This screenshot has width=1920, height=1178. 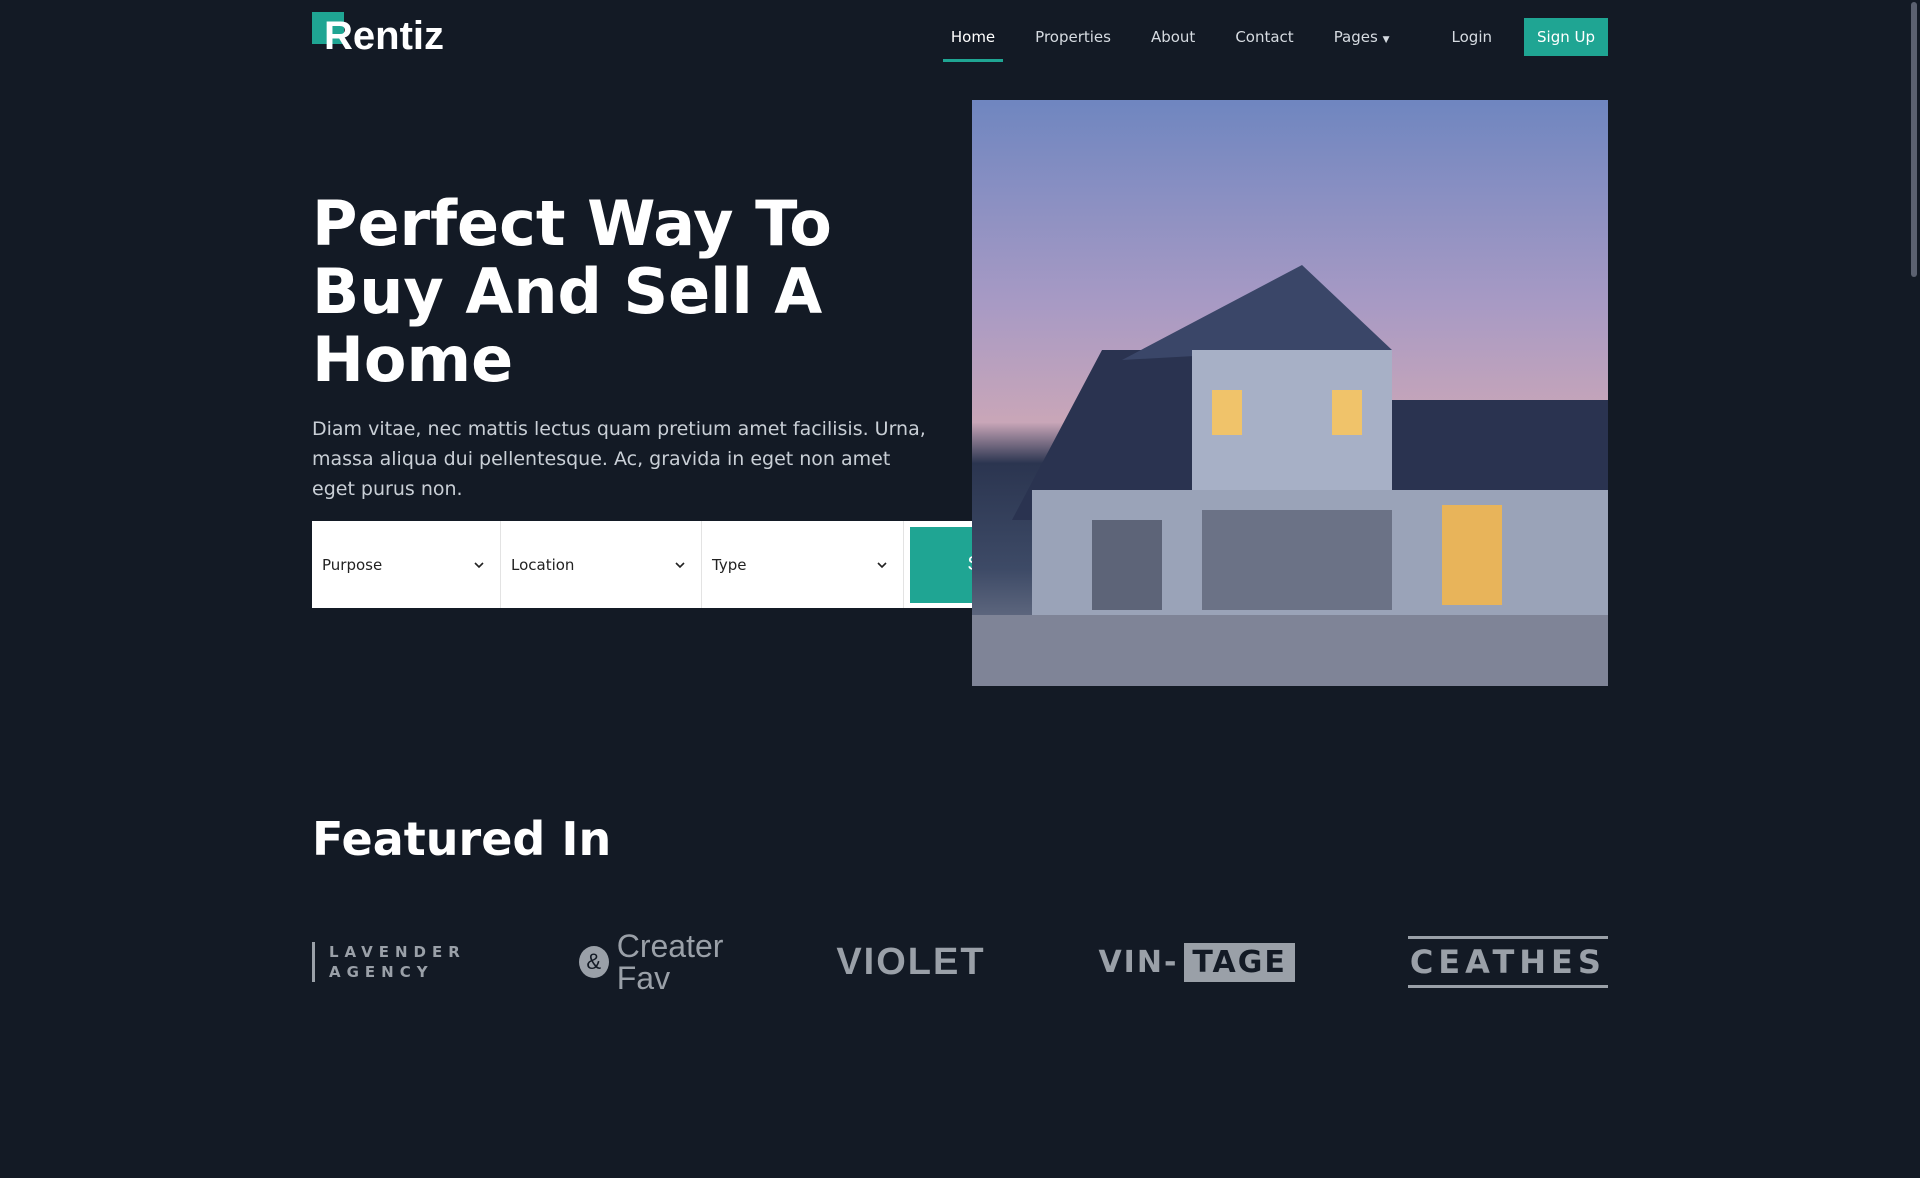 I want to click on hero-title: Perfect Way To Buy And Sell A Home, so click(x=572, y=291).